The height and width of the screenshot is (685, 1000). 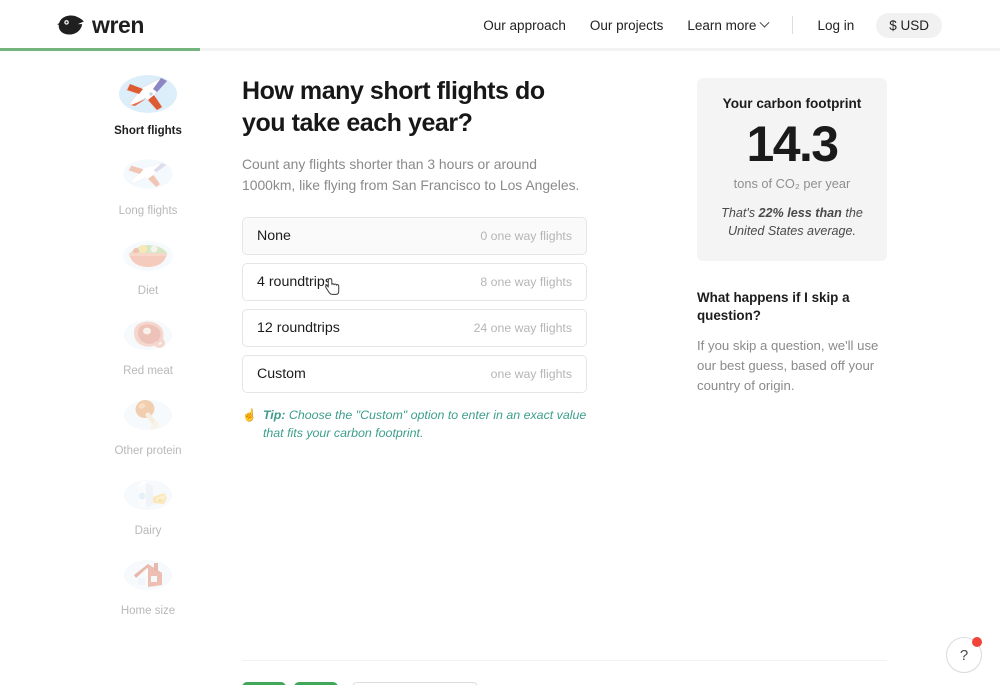 I want to click on sidebar-item-dairy: Dairy, so click(x=148, y=502).